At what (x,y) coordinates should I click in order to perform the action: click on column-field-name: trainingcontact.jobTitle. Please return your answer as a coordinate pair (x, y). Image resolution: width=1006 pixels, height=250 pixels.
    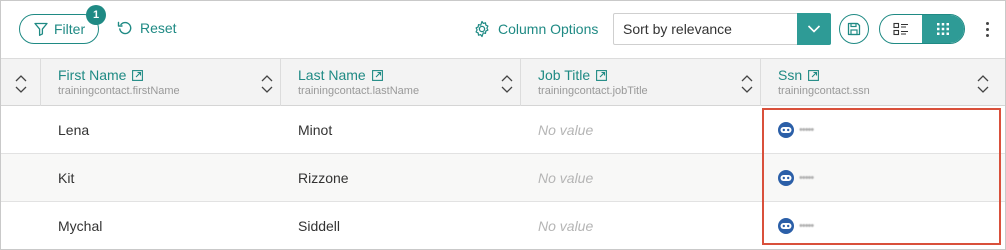
    Looking at the image, I should click on (593, 91).